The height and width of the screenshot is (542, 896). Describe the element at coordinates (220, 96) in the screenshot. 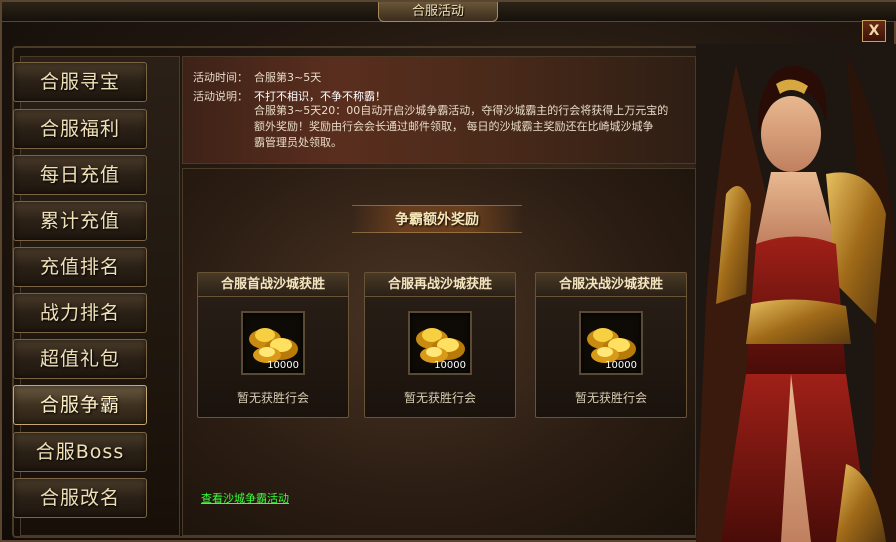

I see `desc-label: 活动说明：` at that location.